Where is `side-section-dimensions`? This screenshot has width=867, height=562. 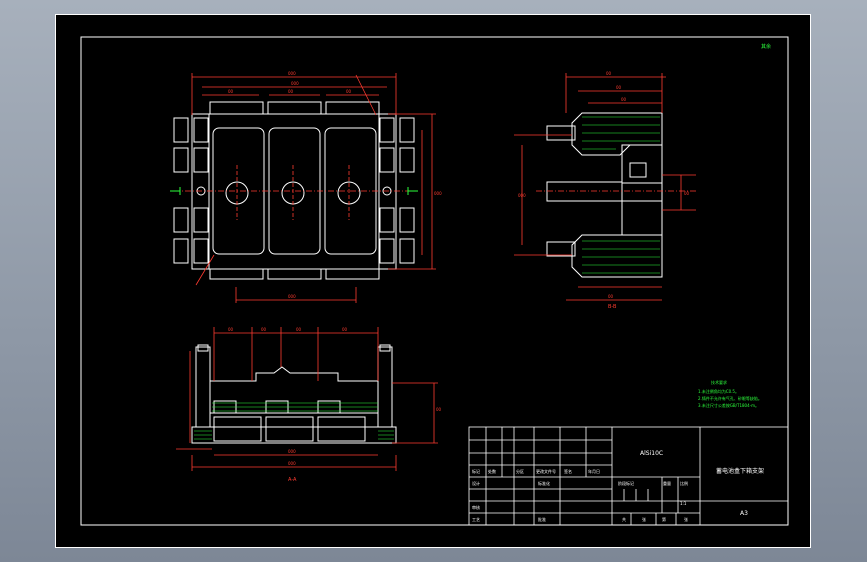
side-section-dimensions is located at coordinates (605, 187).